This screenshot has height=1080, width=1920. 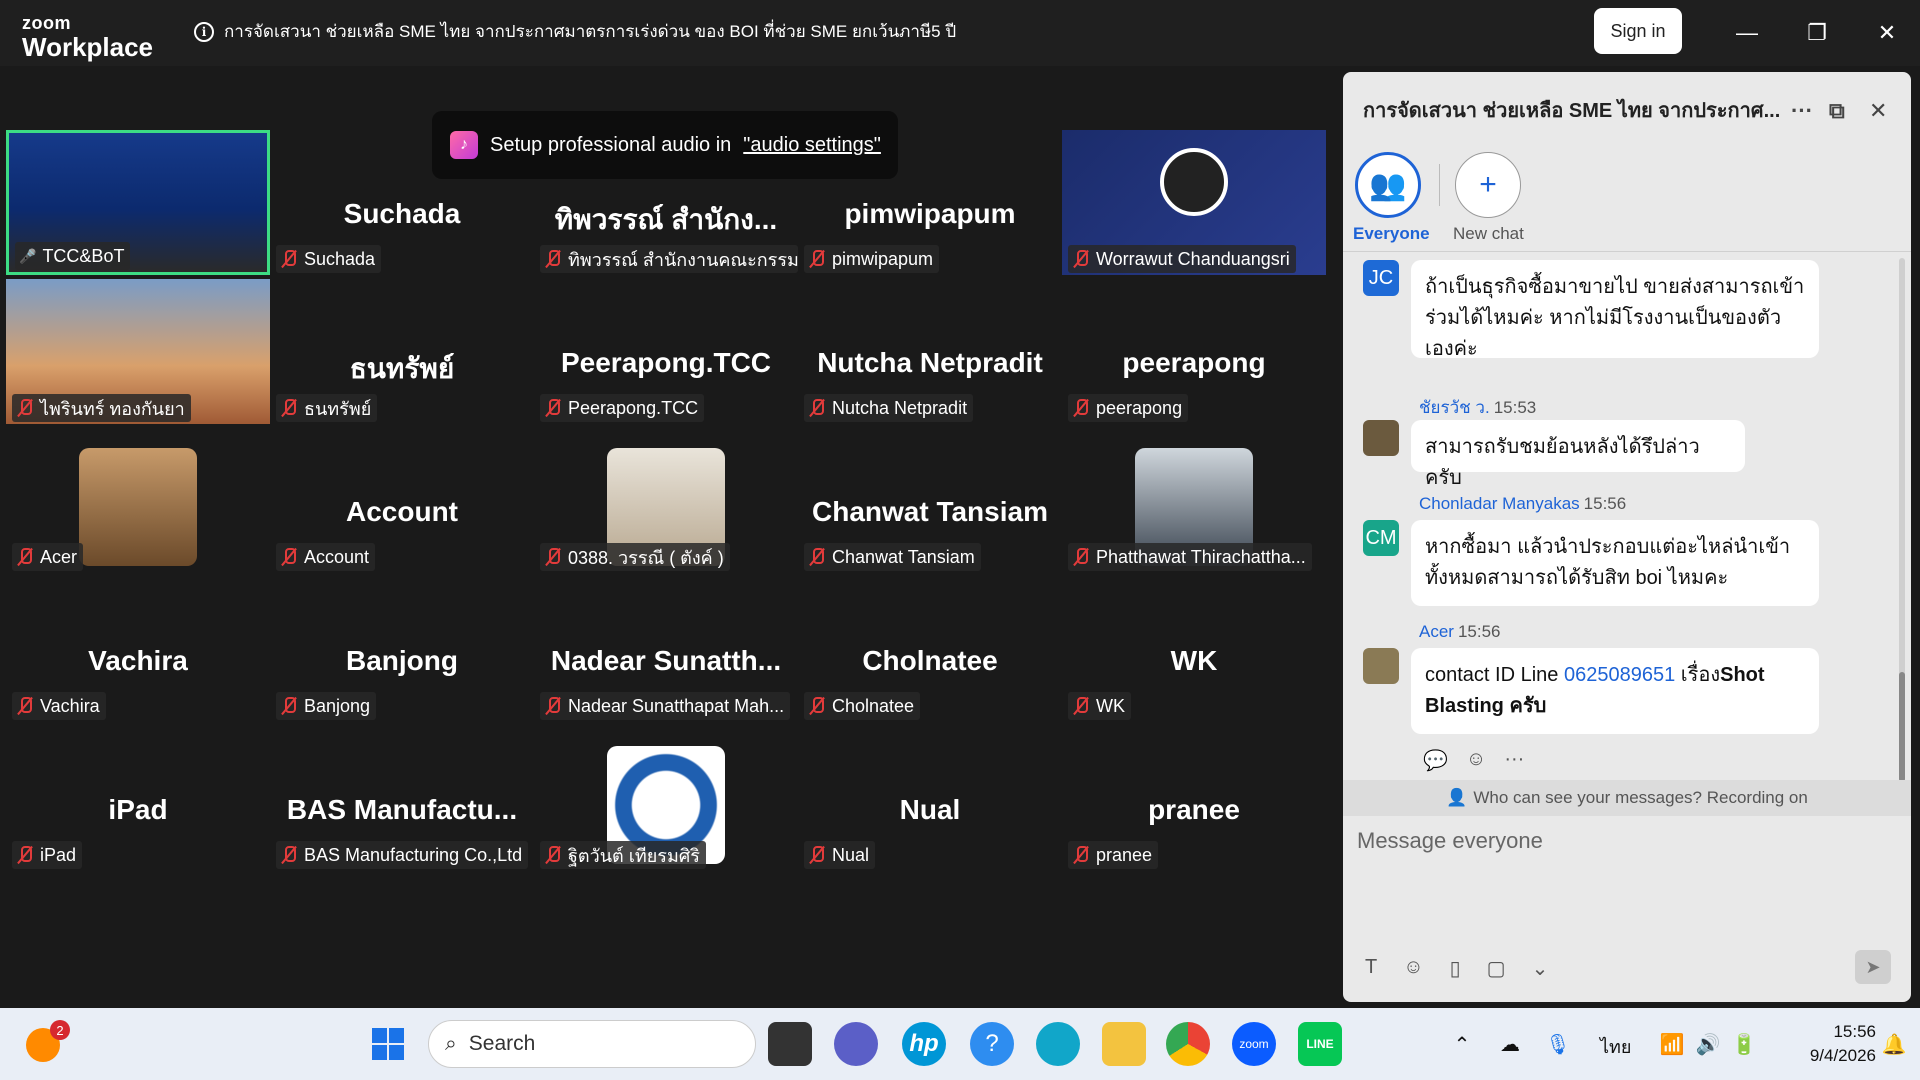 What do you see at coordinates (1510, 1044) in the screenshot?
I see `onedrive-icon: ☁` at bounding box center [1510, 1044].